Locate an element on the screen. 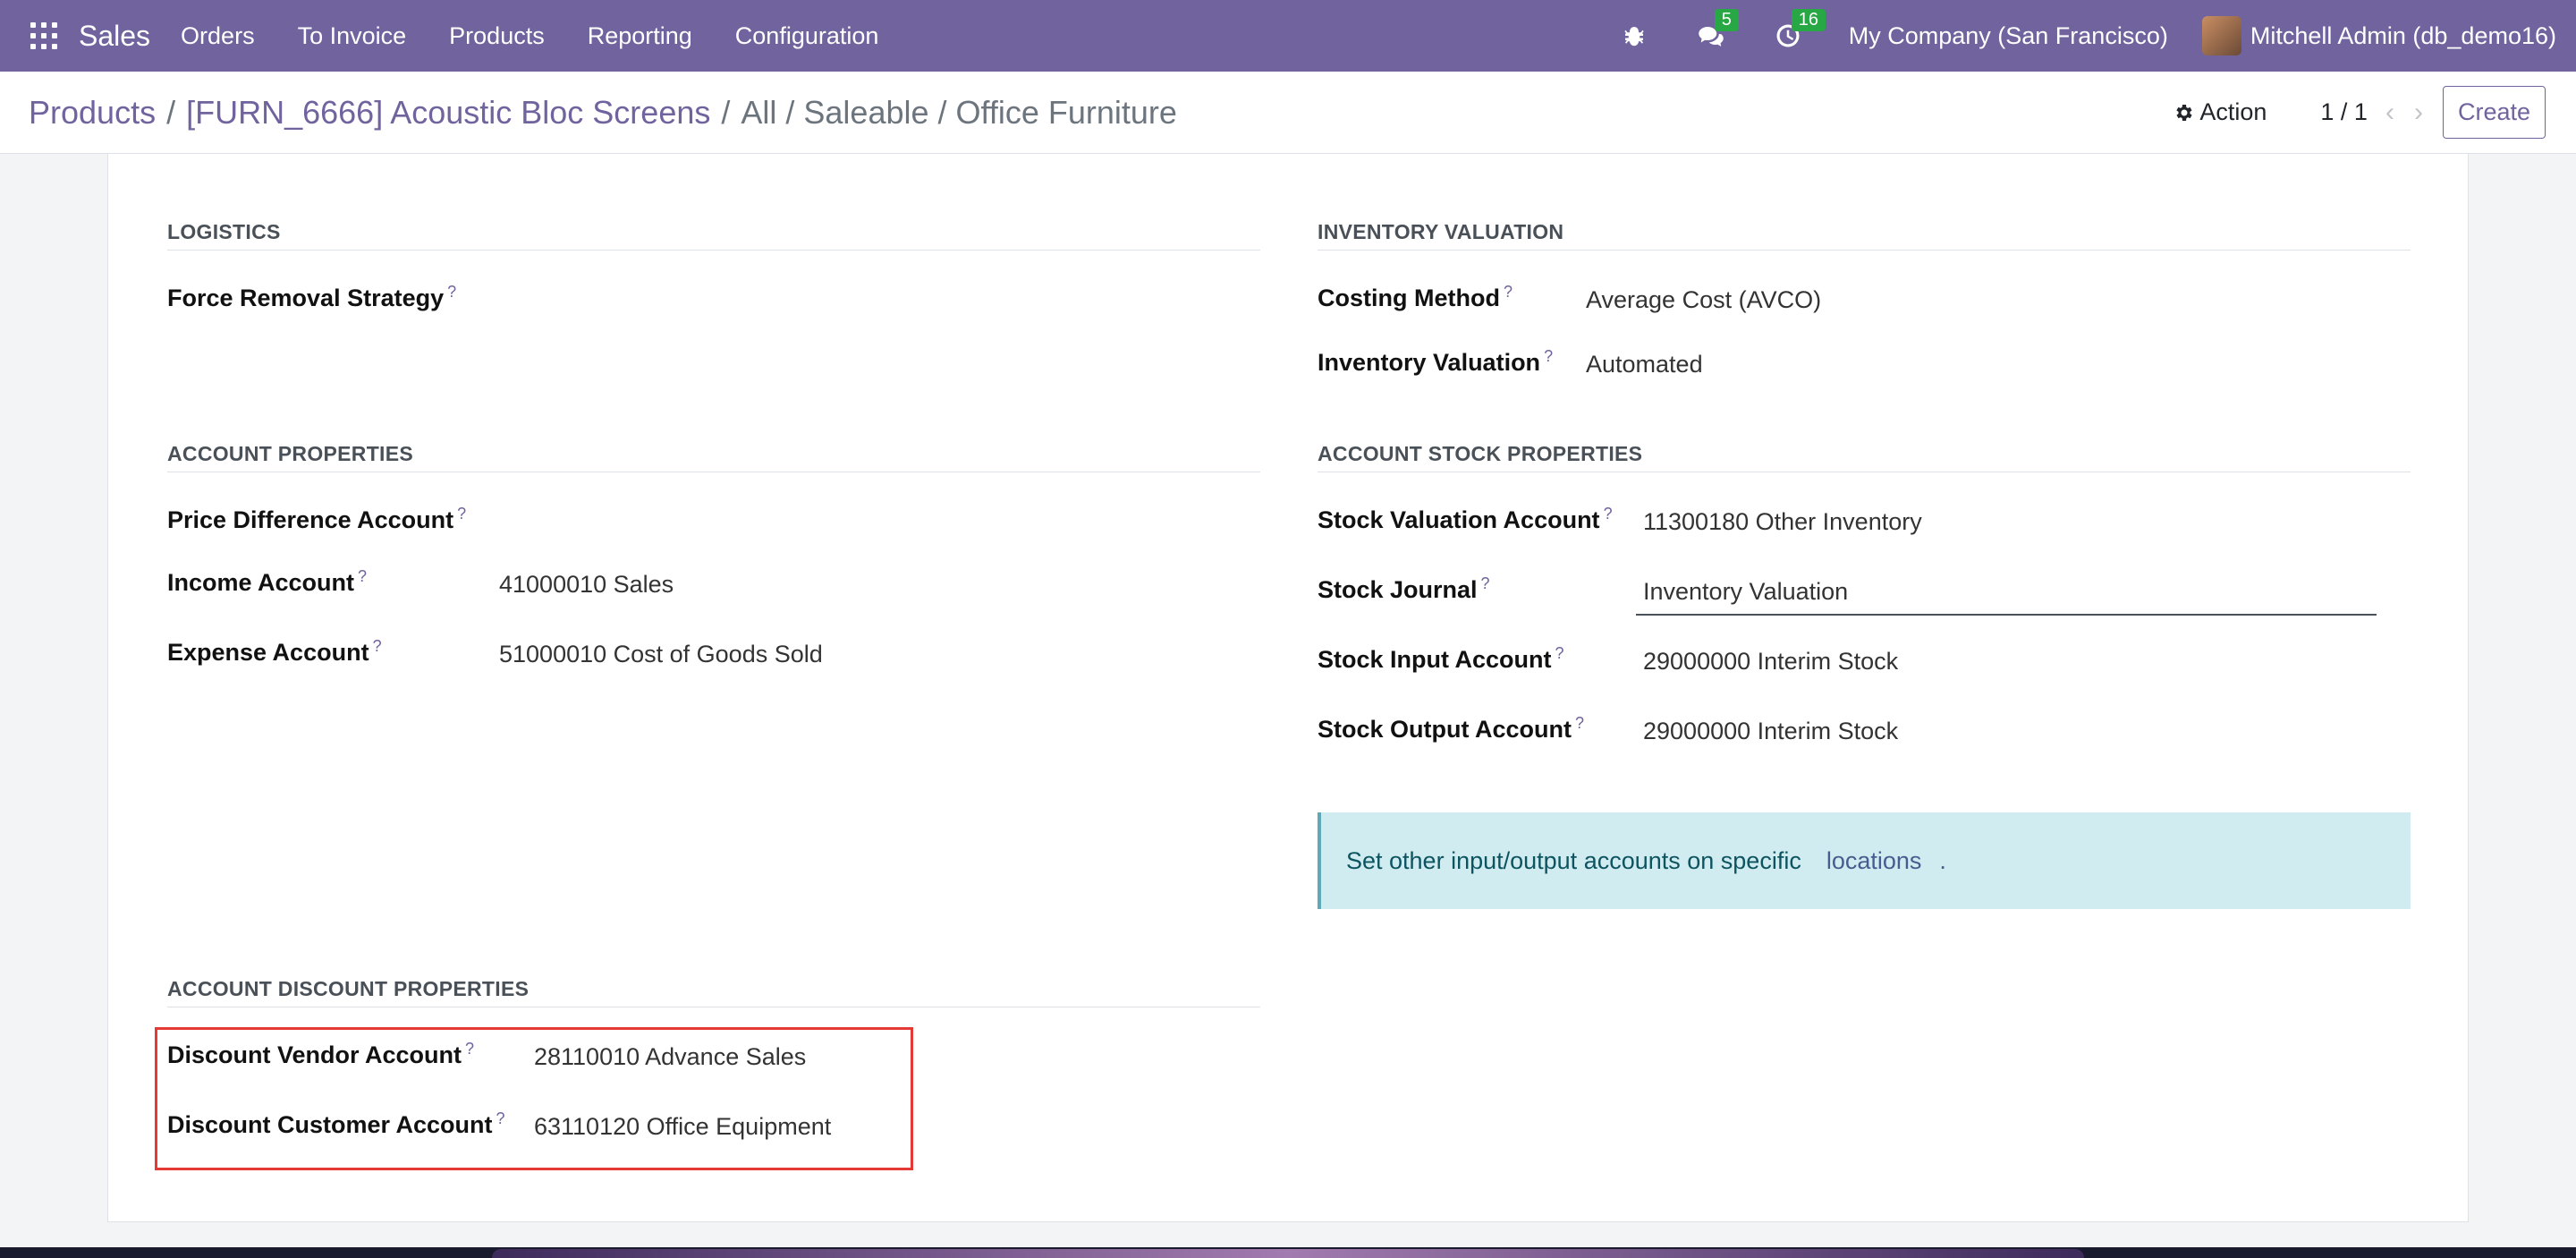 The image size is (2576, 1258). price-diff-row: Price Difference Account? is located at coordinates (316, 519).